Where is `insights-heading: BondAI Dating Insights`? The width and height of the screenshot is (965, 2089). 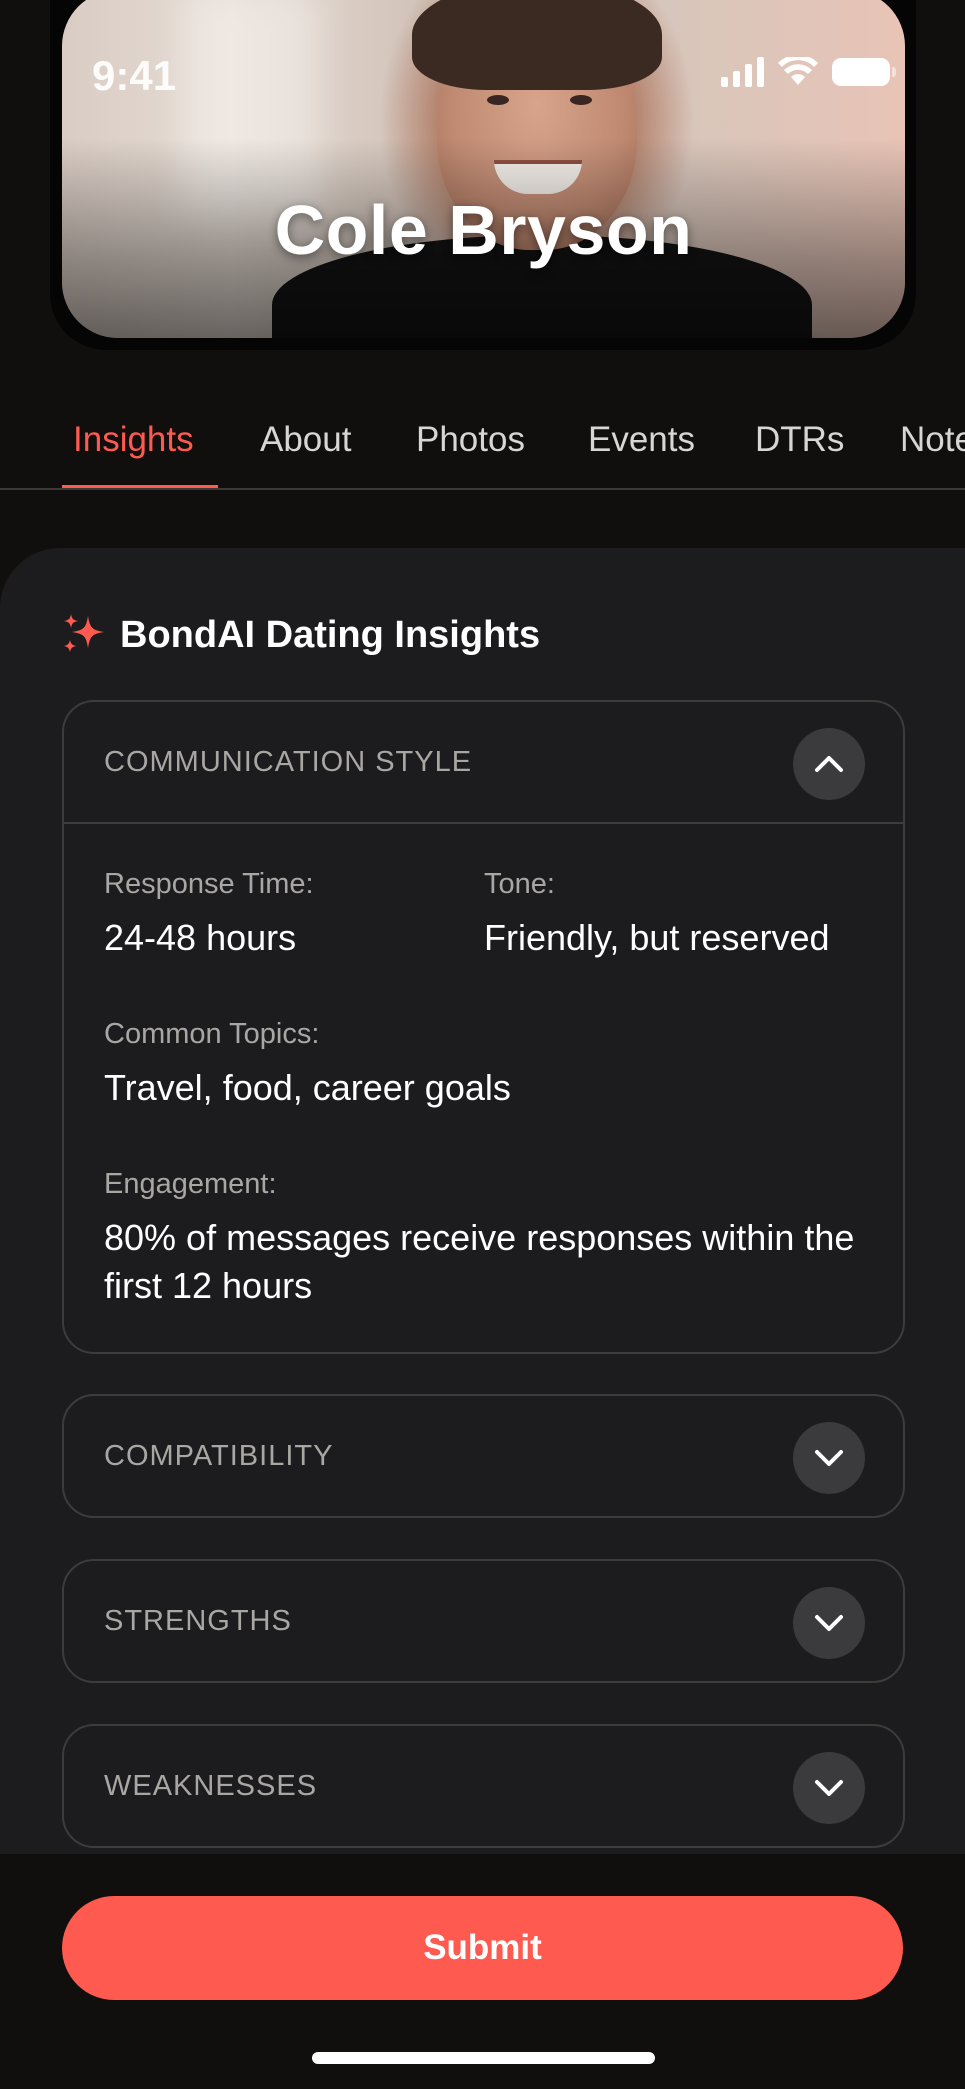
insights-heading: BondAI Dating Insights is located at coordinates (301, 635).